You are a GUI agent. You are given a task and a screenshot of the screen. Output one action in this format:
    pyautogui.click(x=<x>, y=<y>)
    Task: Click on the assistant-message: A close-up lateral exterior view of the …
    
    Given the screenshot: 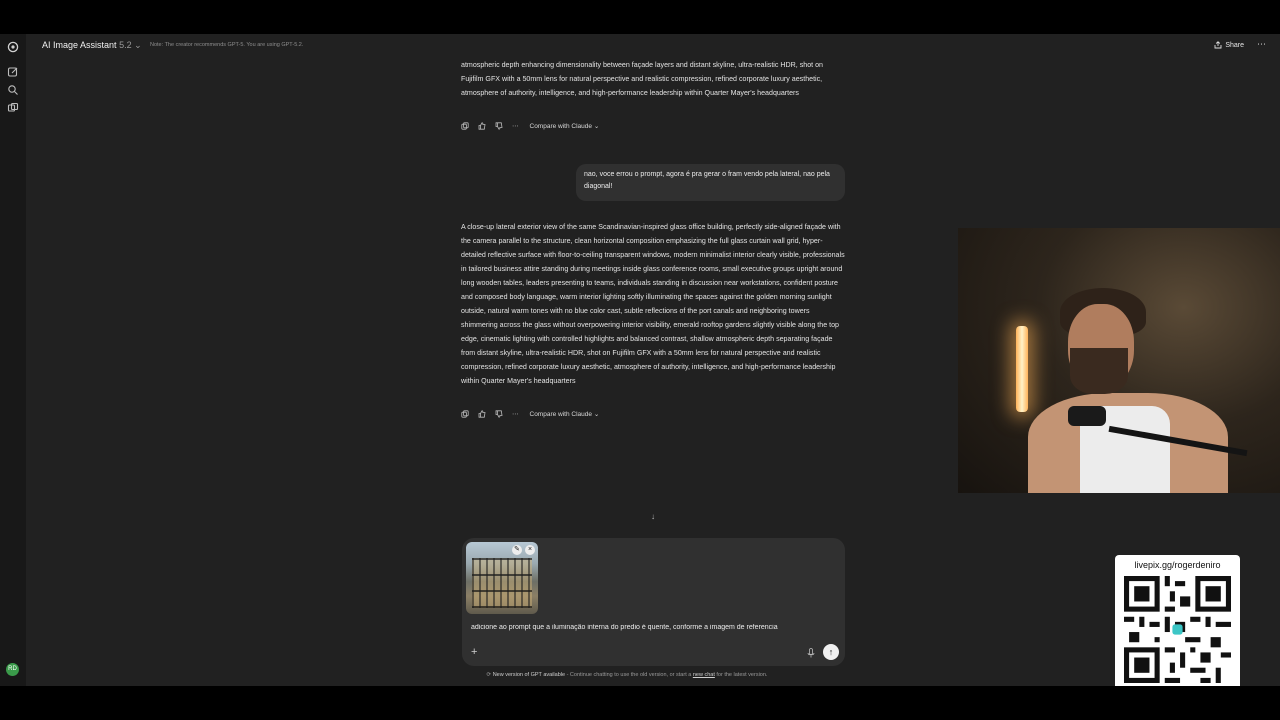 What is the action you would take?
    pyautogui.click(x=653, y=304)
    